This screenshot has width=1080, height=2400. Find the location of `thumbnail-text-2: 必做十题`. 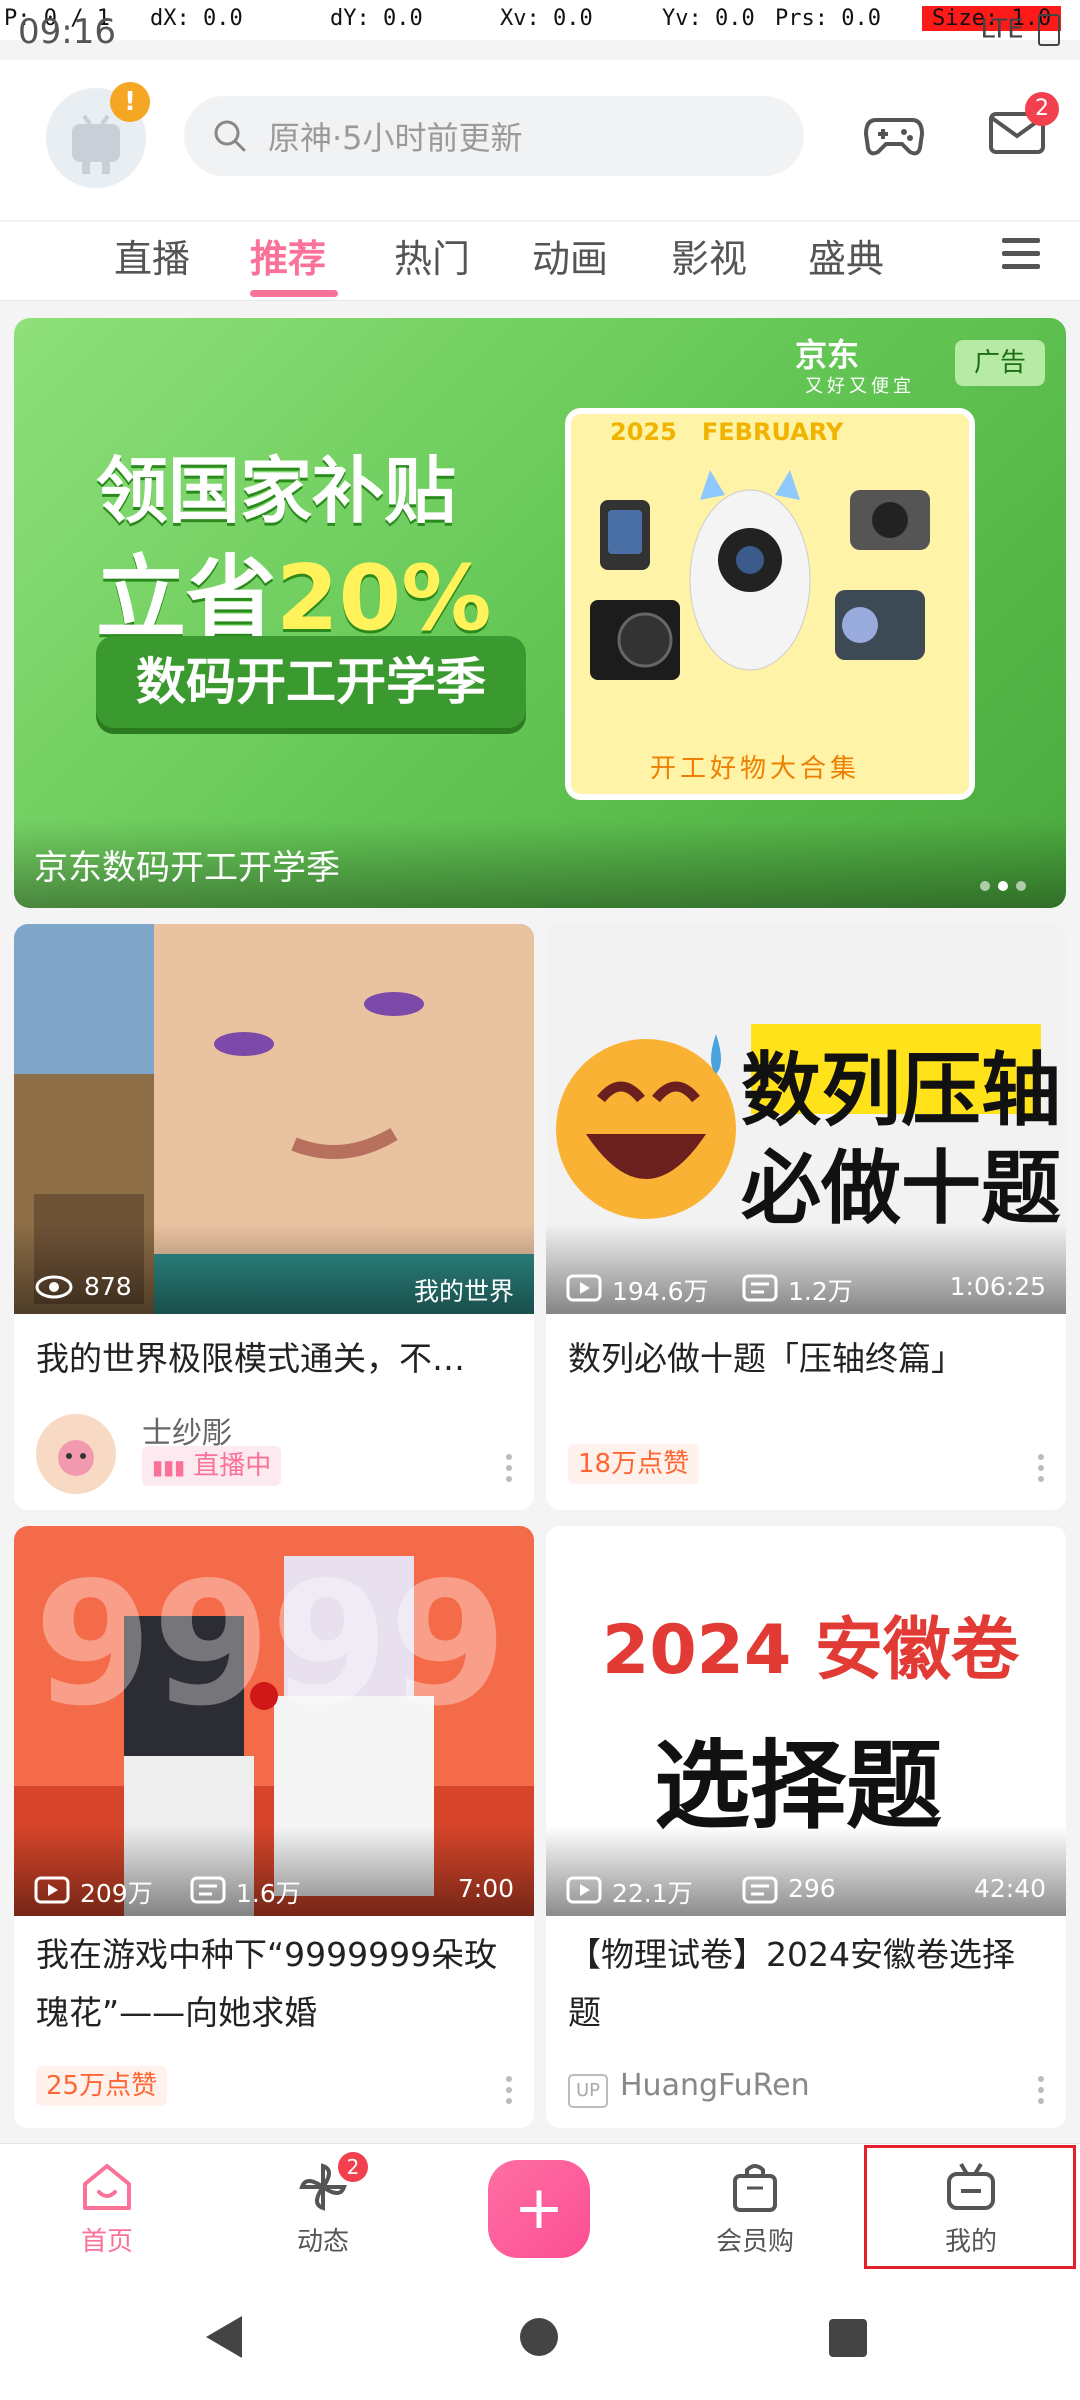

thumbnail-text-2: 必做十题 is located at coordinates (901, 1188).